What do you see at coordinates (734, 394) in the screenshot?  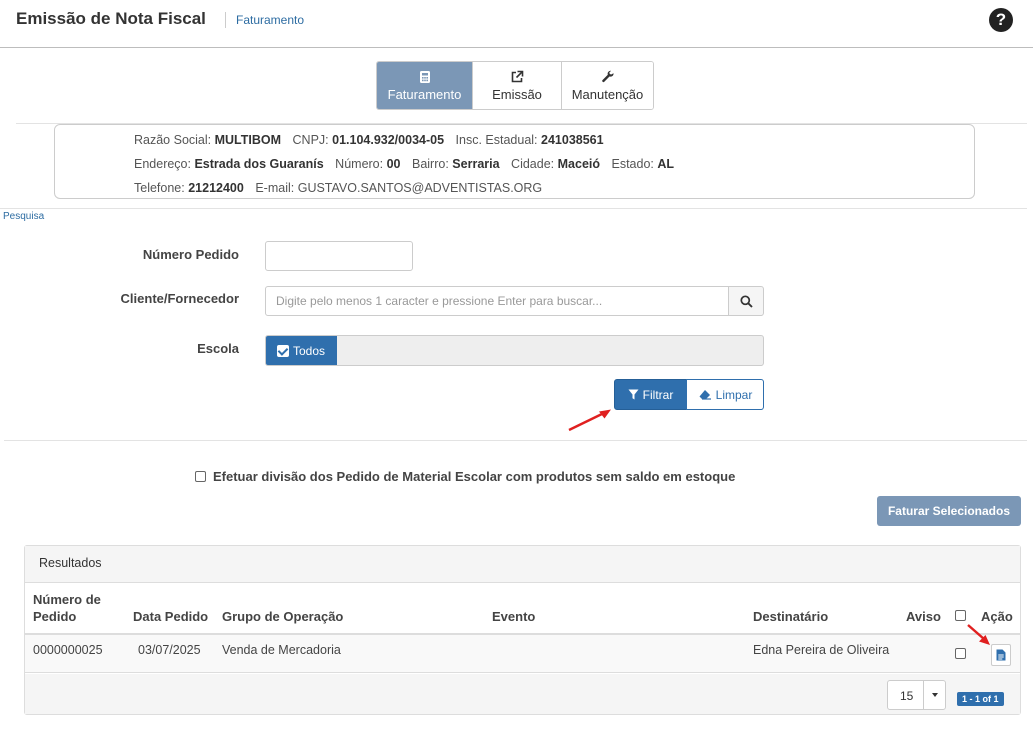 I see `limpar-label: Limpar` at bounding box center [734, 394].